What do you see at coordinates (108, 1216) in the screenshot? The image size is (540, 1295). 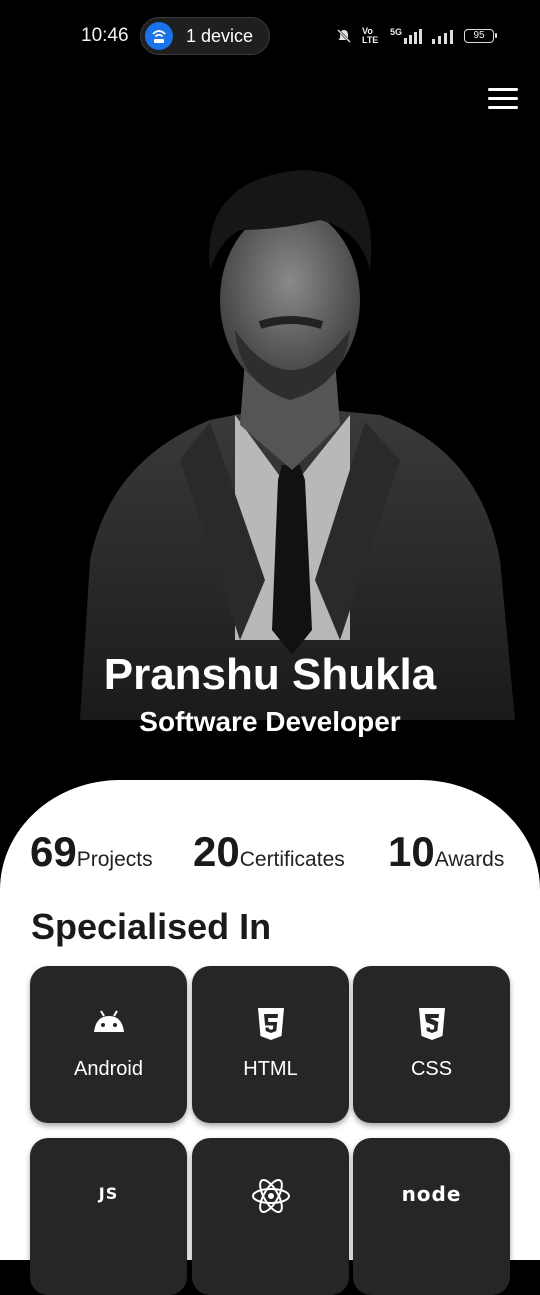 I see `skill-card-js: JS` at bounding box center [108, 1216].